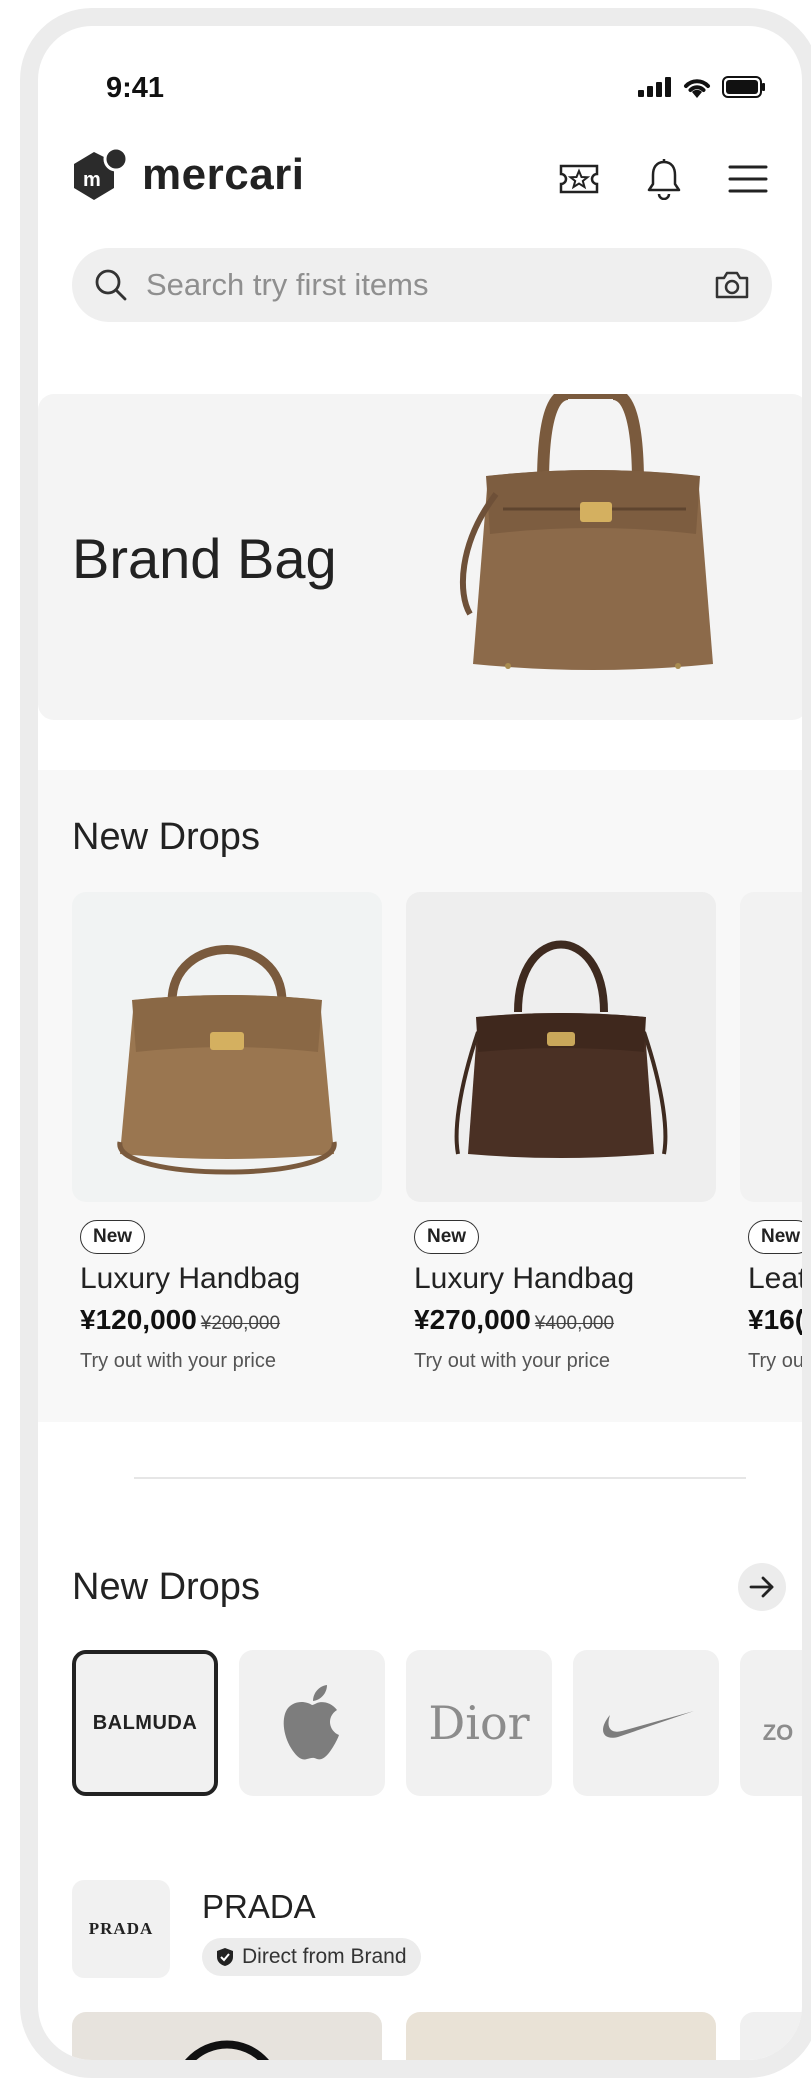 This screenshot has width=811, height=2084. Describe the element at coordinates (92, 180) in the screenshot. I see `svg-text: m` at that location.